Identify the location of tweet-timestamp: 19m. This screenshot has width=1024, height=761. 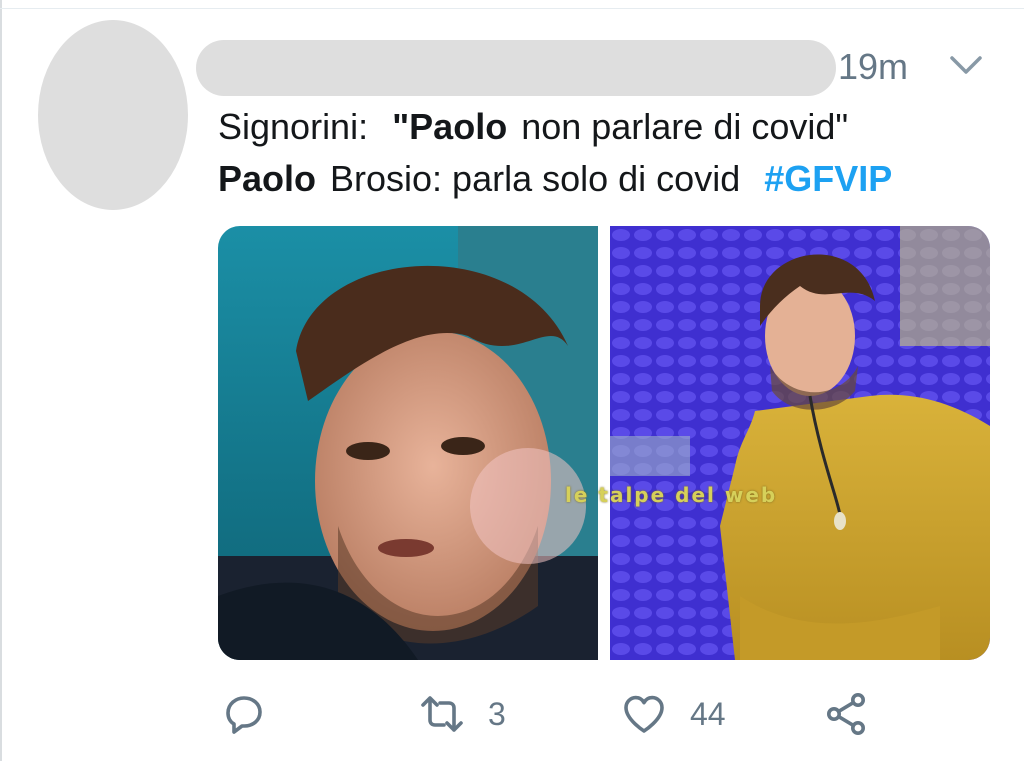
(873, 67).